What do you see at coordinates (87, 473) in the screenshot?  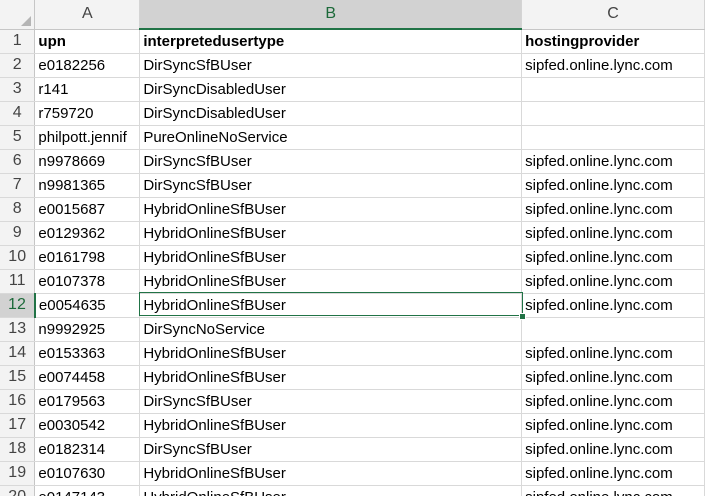 I see `cell-upn: e0107630` at bounding box center [87, 473].